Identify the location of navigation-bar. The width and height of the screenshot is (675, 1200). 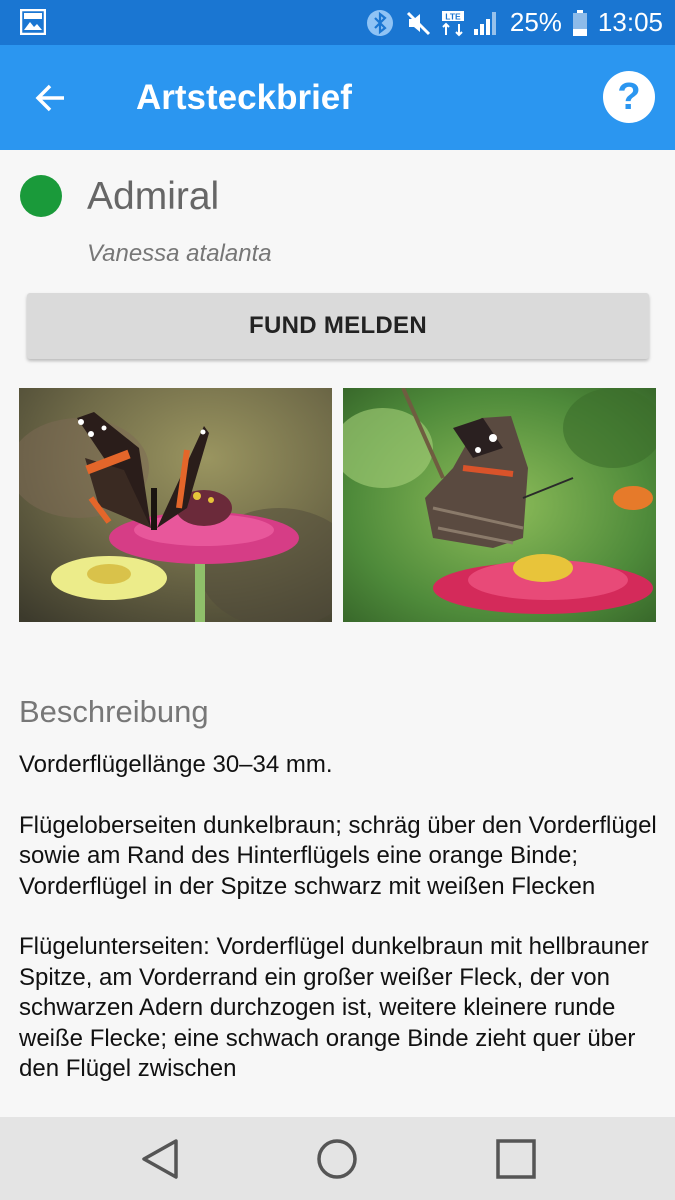
(337, 1158).